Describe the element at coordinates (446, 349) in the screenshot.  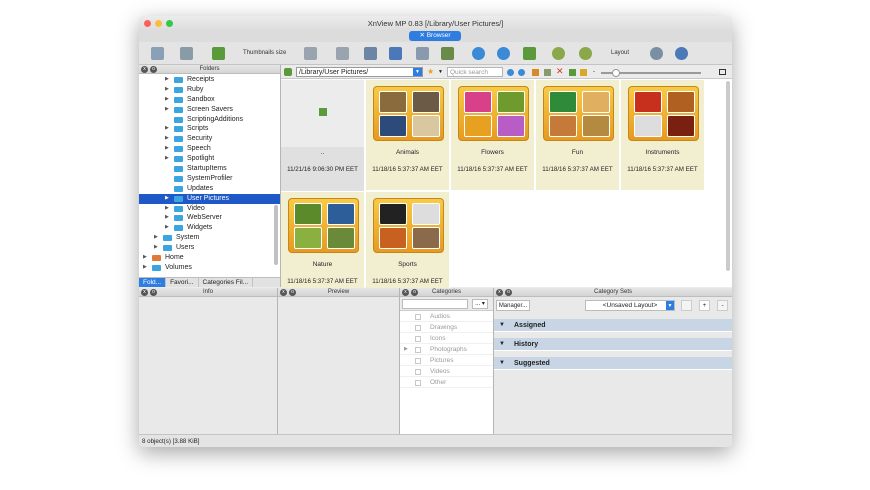
I see `category-item: ▶ Photographs` at that location.